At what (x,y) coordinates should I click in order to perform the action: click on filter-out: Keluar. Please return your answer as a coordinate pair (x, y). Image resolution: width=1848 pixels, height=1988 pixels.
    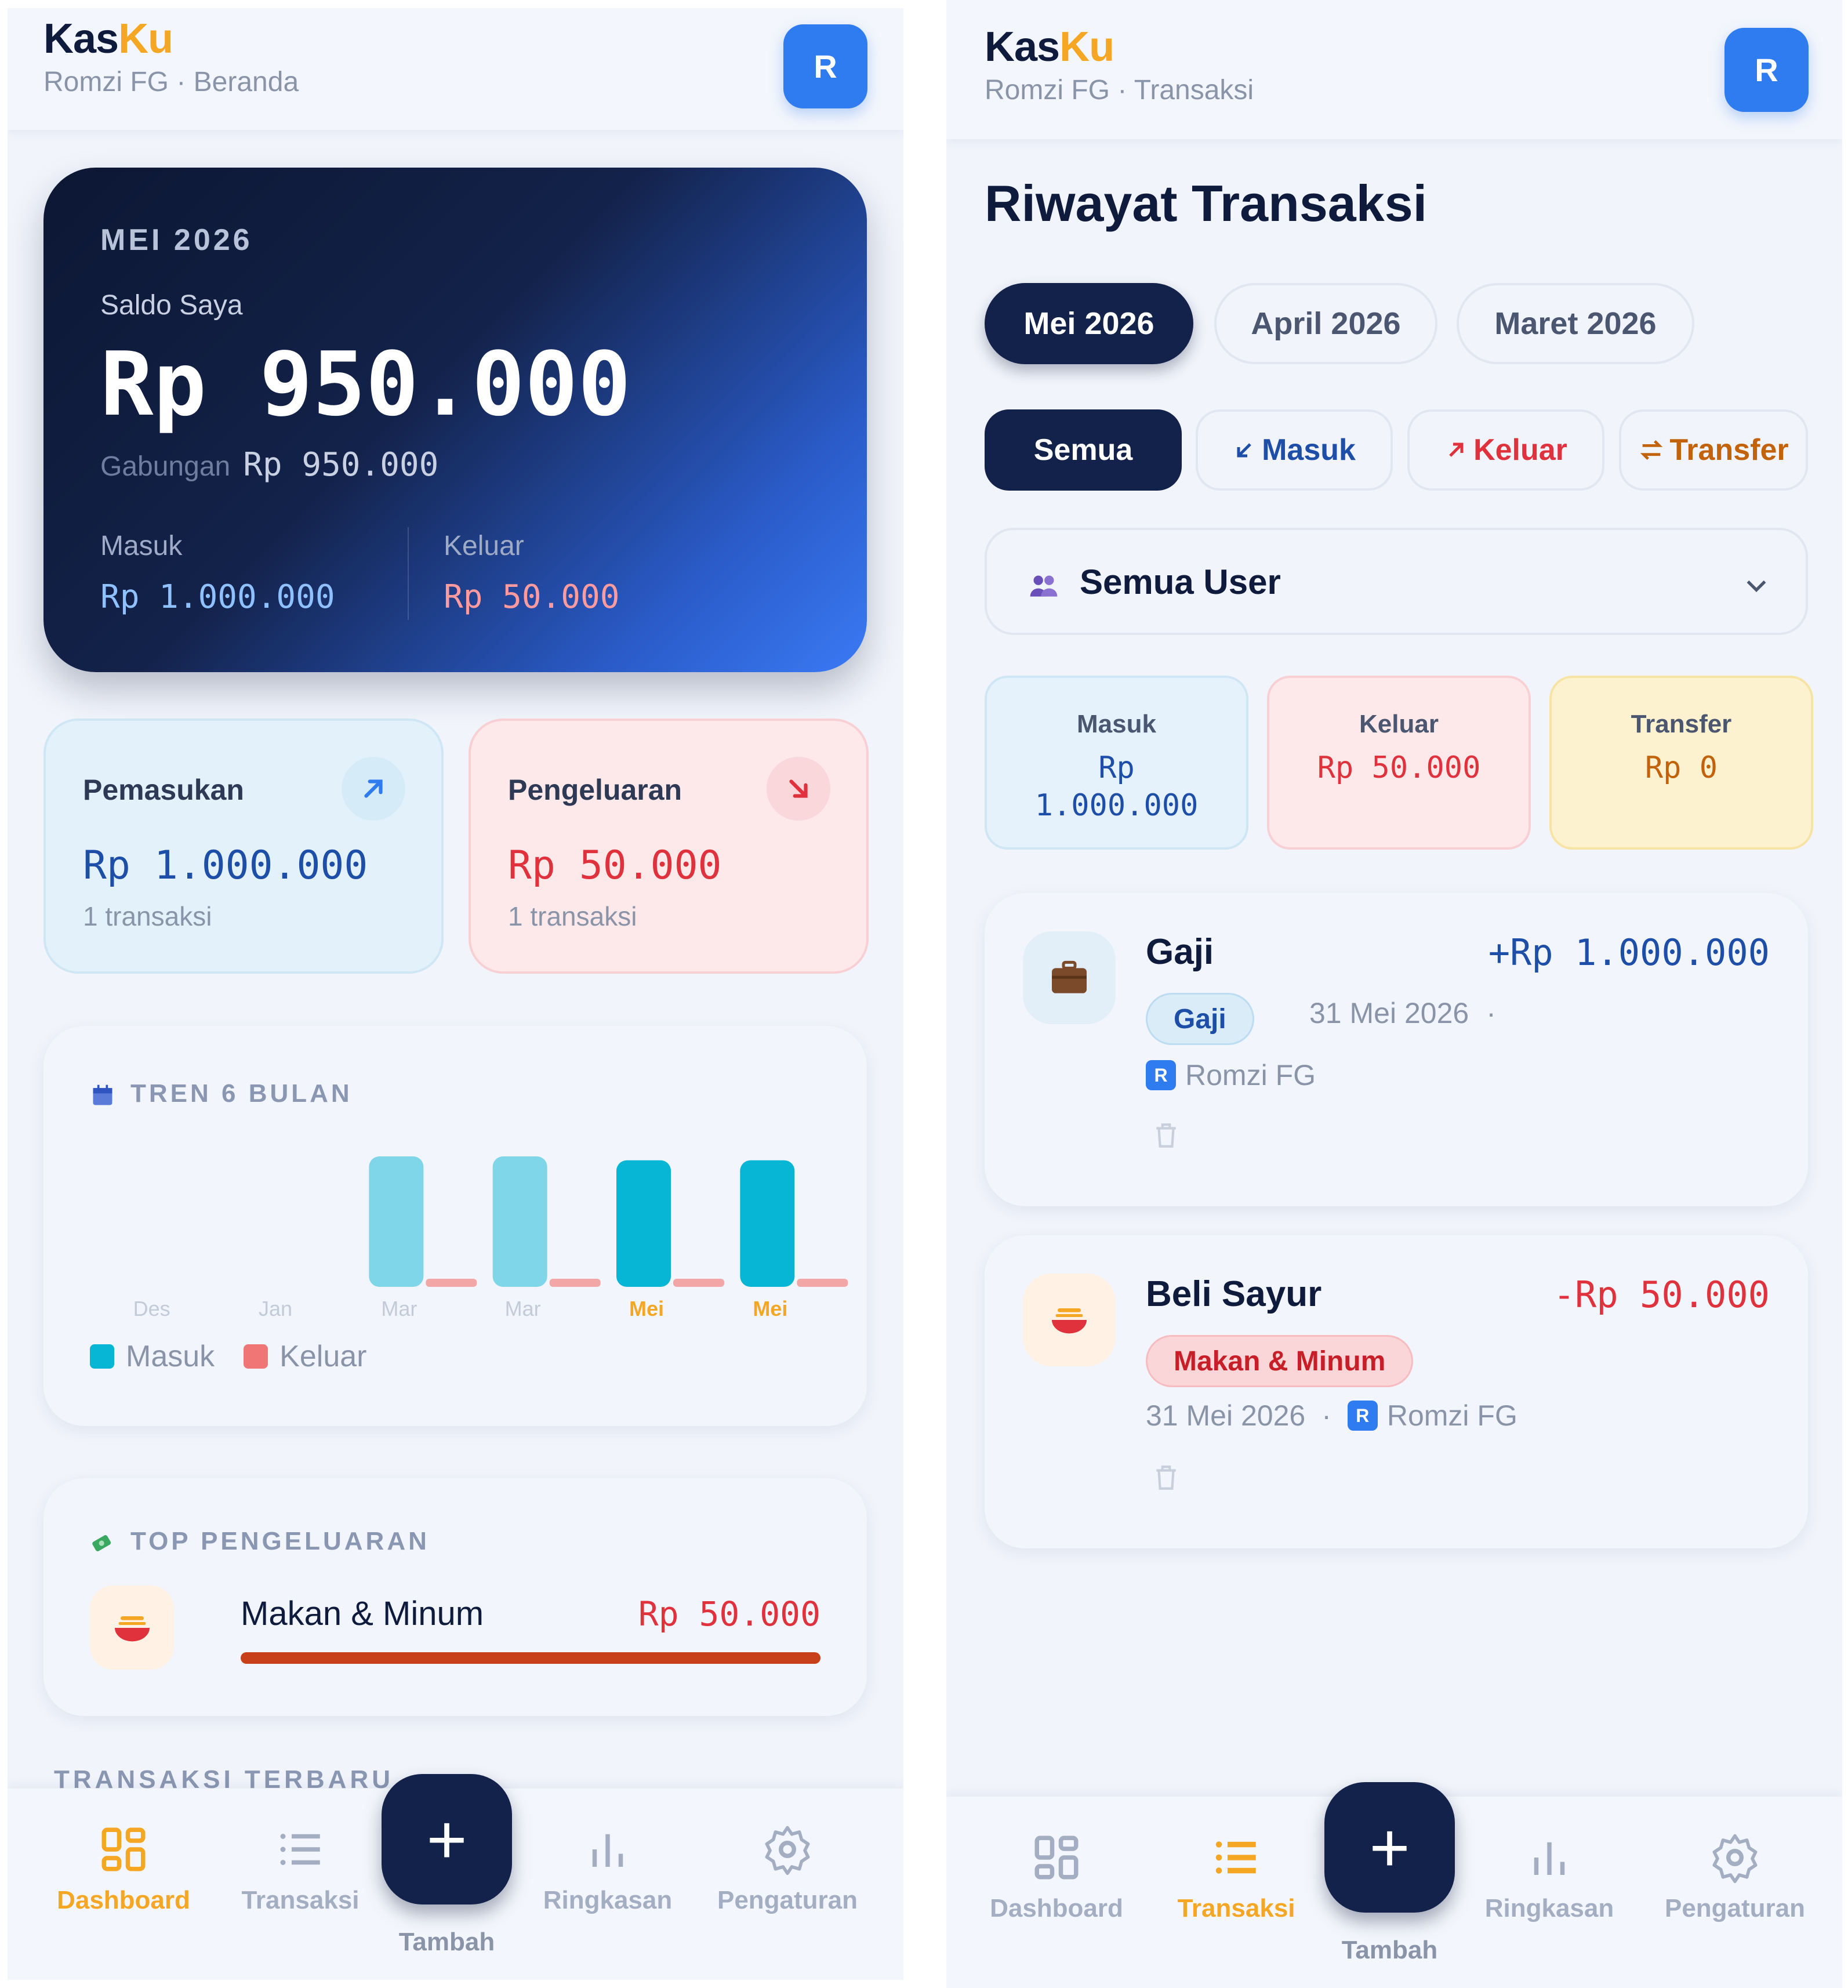
    Looking at the image, I should click on (1506, 450).